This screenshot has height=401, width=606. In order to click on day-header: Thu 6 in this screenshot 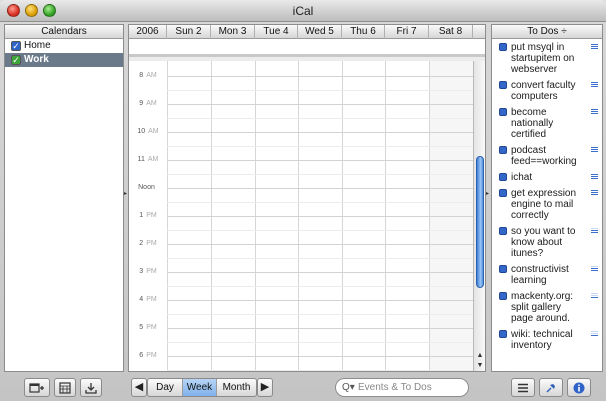, I will do `click(363, 32)`.